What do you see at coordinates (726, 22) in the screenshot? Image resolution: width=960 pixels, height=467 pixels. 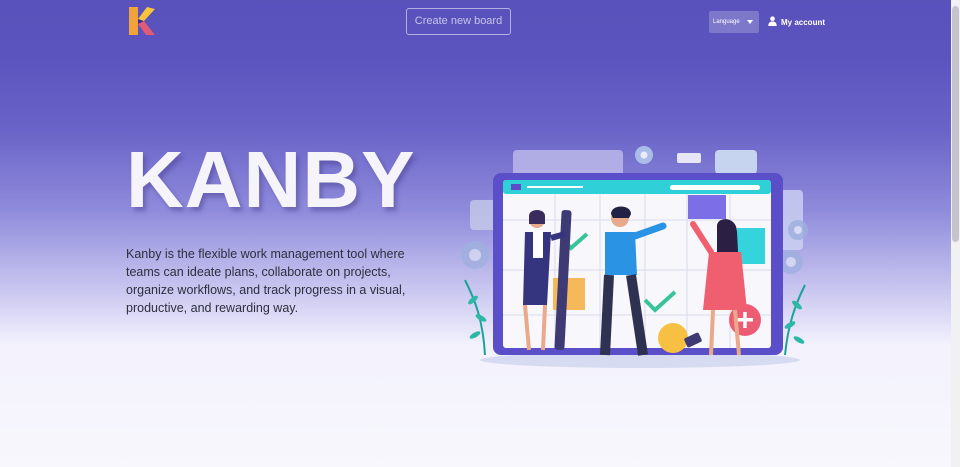 I see `language-select-label: Language` at bounding box center [726, 22].